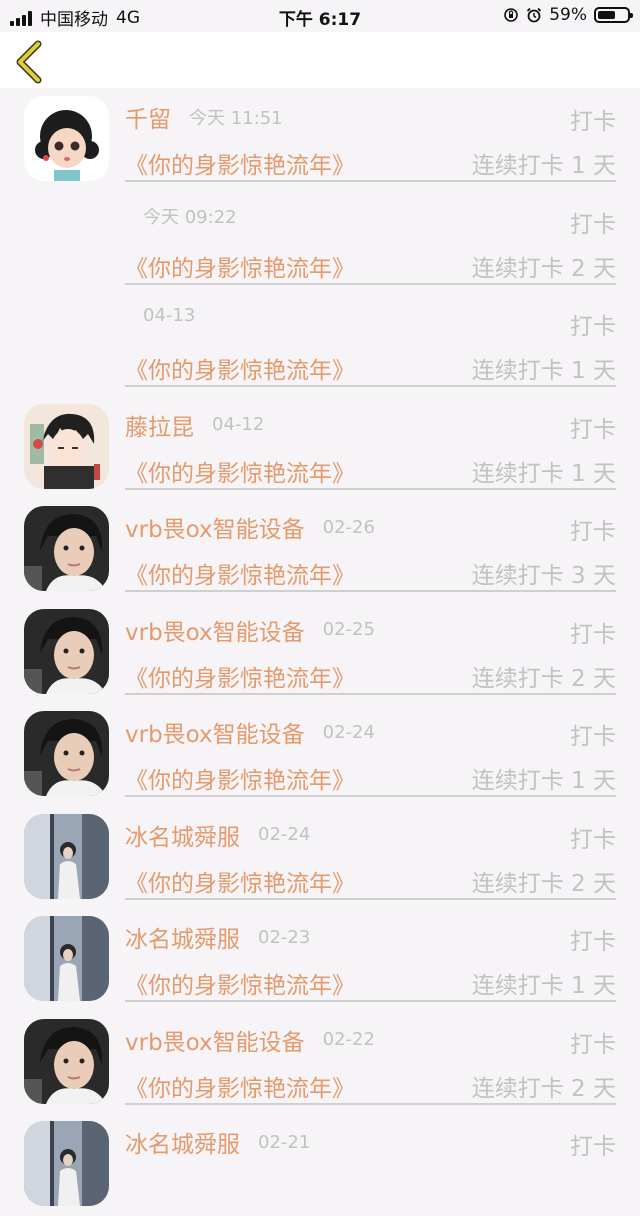 The width and height of the screenshot is (640, 1216). What do you see at coordinates (370, 1143) in the screenshot?
I see `record-header: 冰名城舜服 02-21 打卡` at bounding box center [370, 1143].